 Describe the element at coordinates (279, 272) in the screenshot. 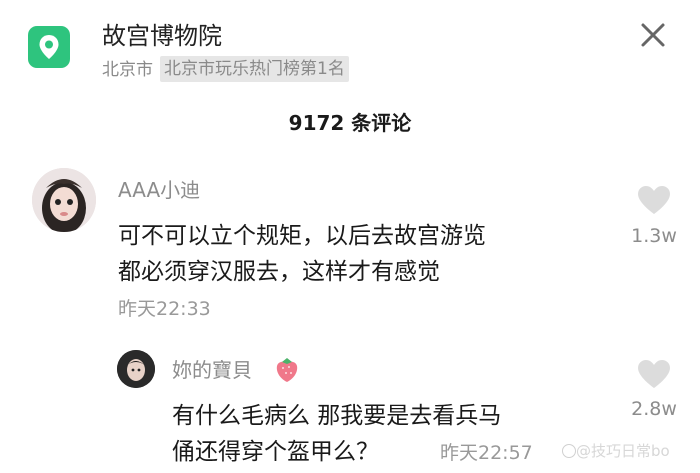

I see `comment-text-line: 都必须穿汉服去，这样才有感觉` at that location.